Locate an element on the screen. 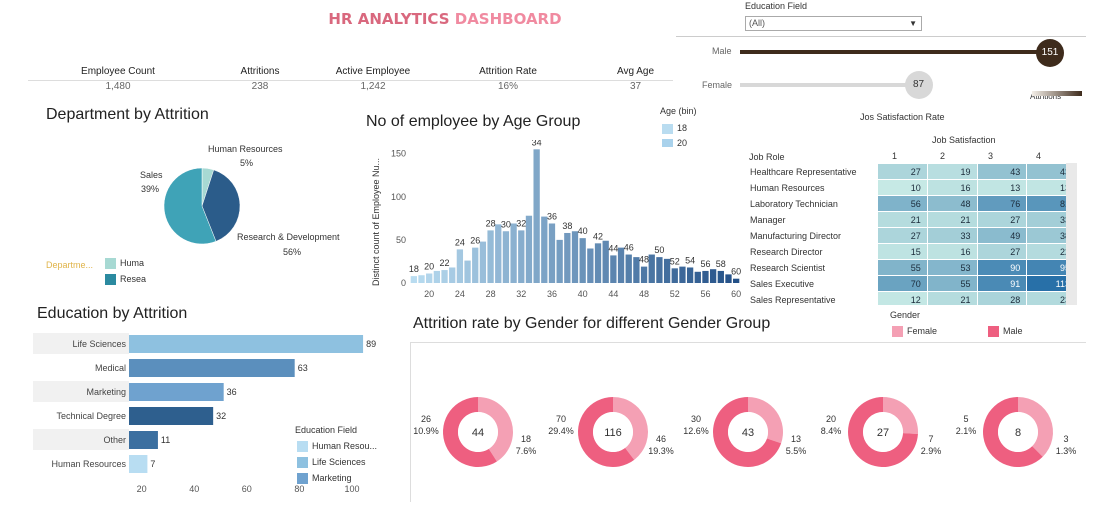 The height and width of the screenshot is (505, 1096). gender-legend-title: Gender is located at coordinates (905, 315).